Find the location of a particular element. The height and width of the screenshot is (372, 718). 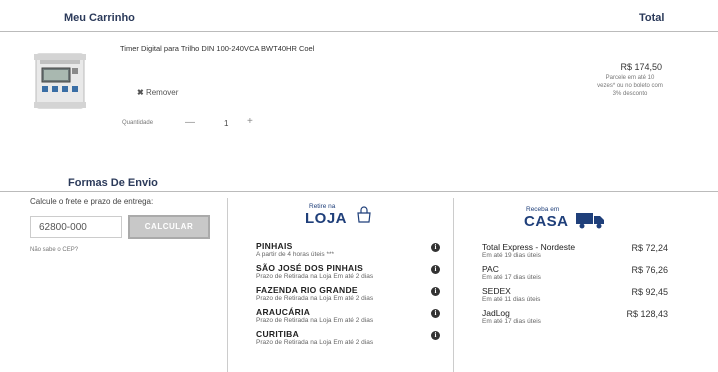

pickup-logo-small: Retire na is located at coordinates (322, 206).